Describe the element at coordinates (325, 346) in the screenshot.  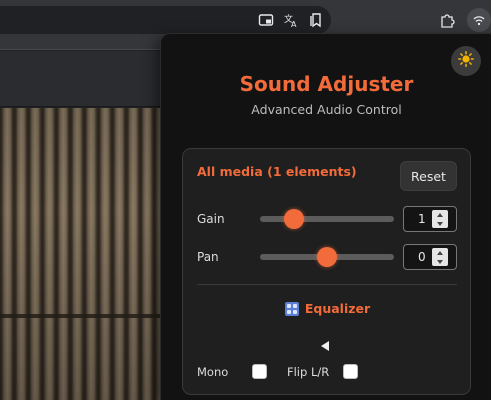
I see `triangle-left-icon` at that location.